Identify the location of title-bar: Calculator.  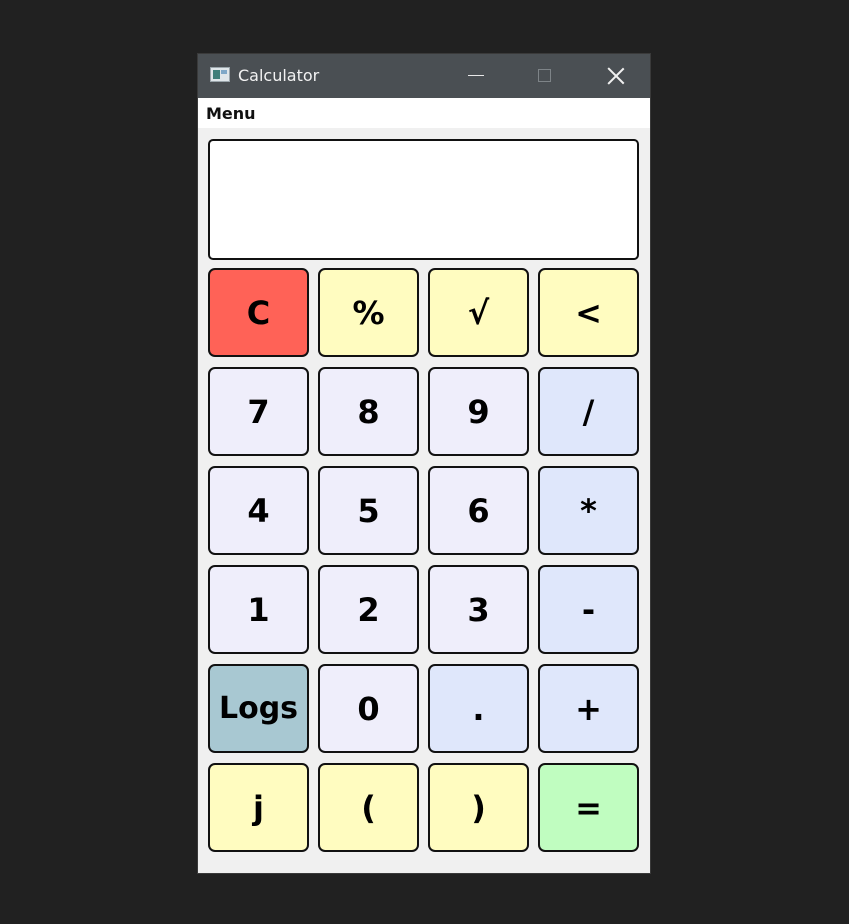
(424, 76).